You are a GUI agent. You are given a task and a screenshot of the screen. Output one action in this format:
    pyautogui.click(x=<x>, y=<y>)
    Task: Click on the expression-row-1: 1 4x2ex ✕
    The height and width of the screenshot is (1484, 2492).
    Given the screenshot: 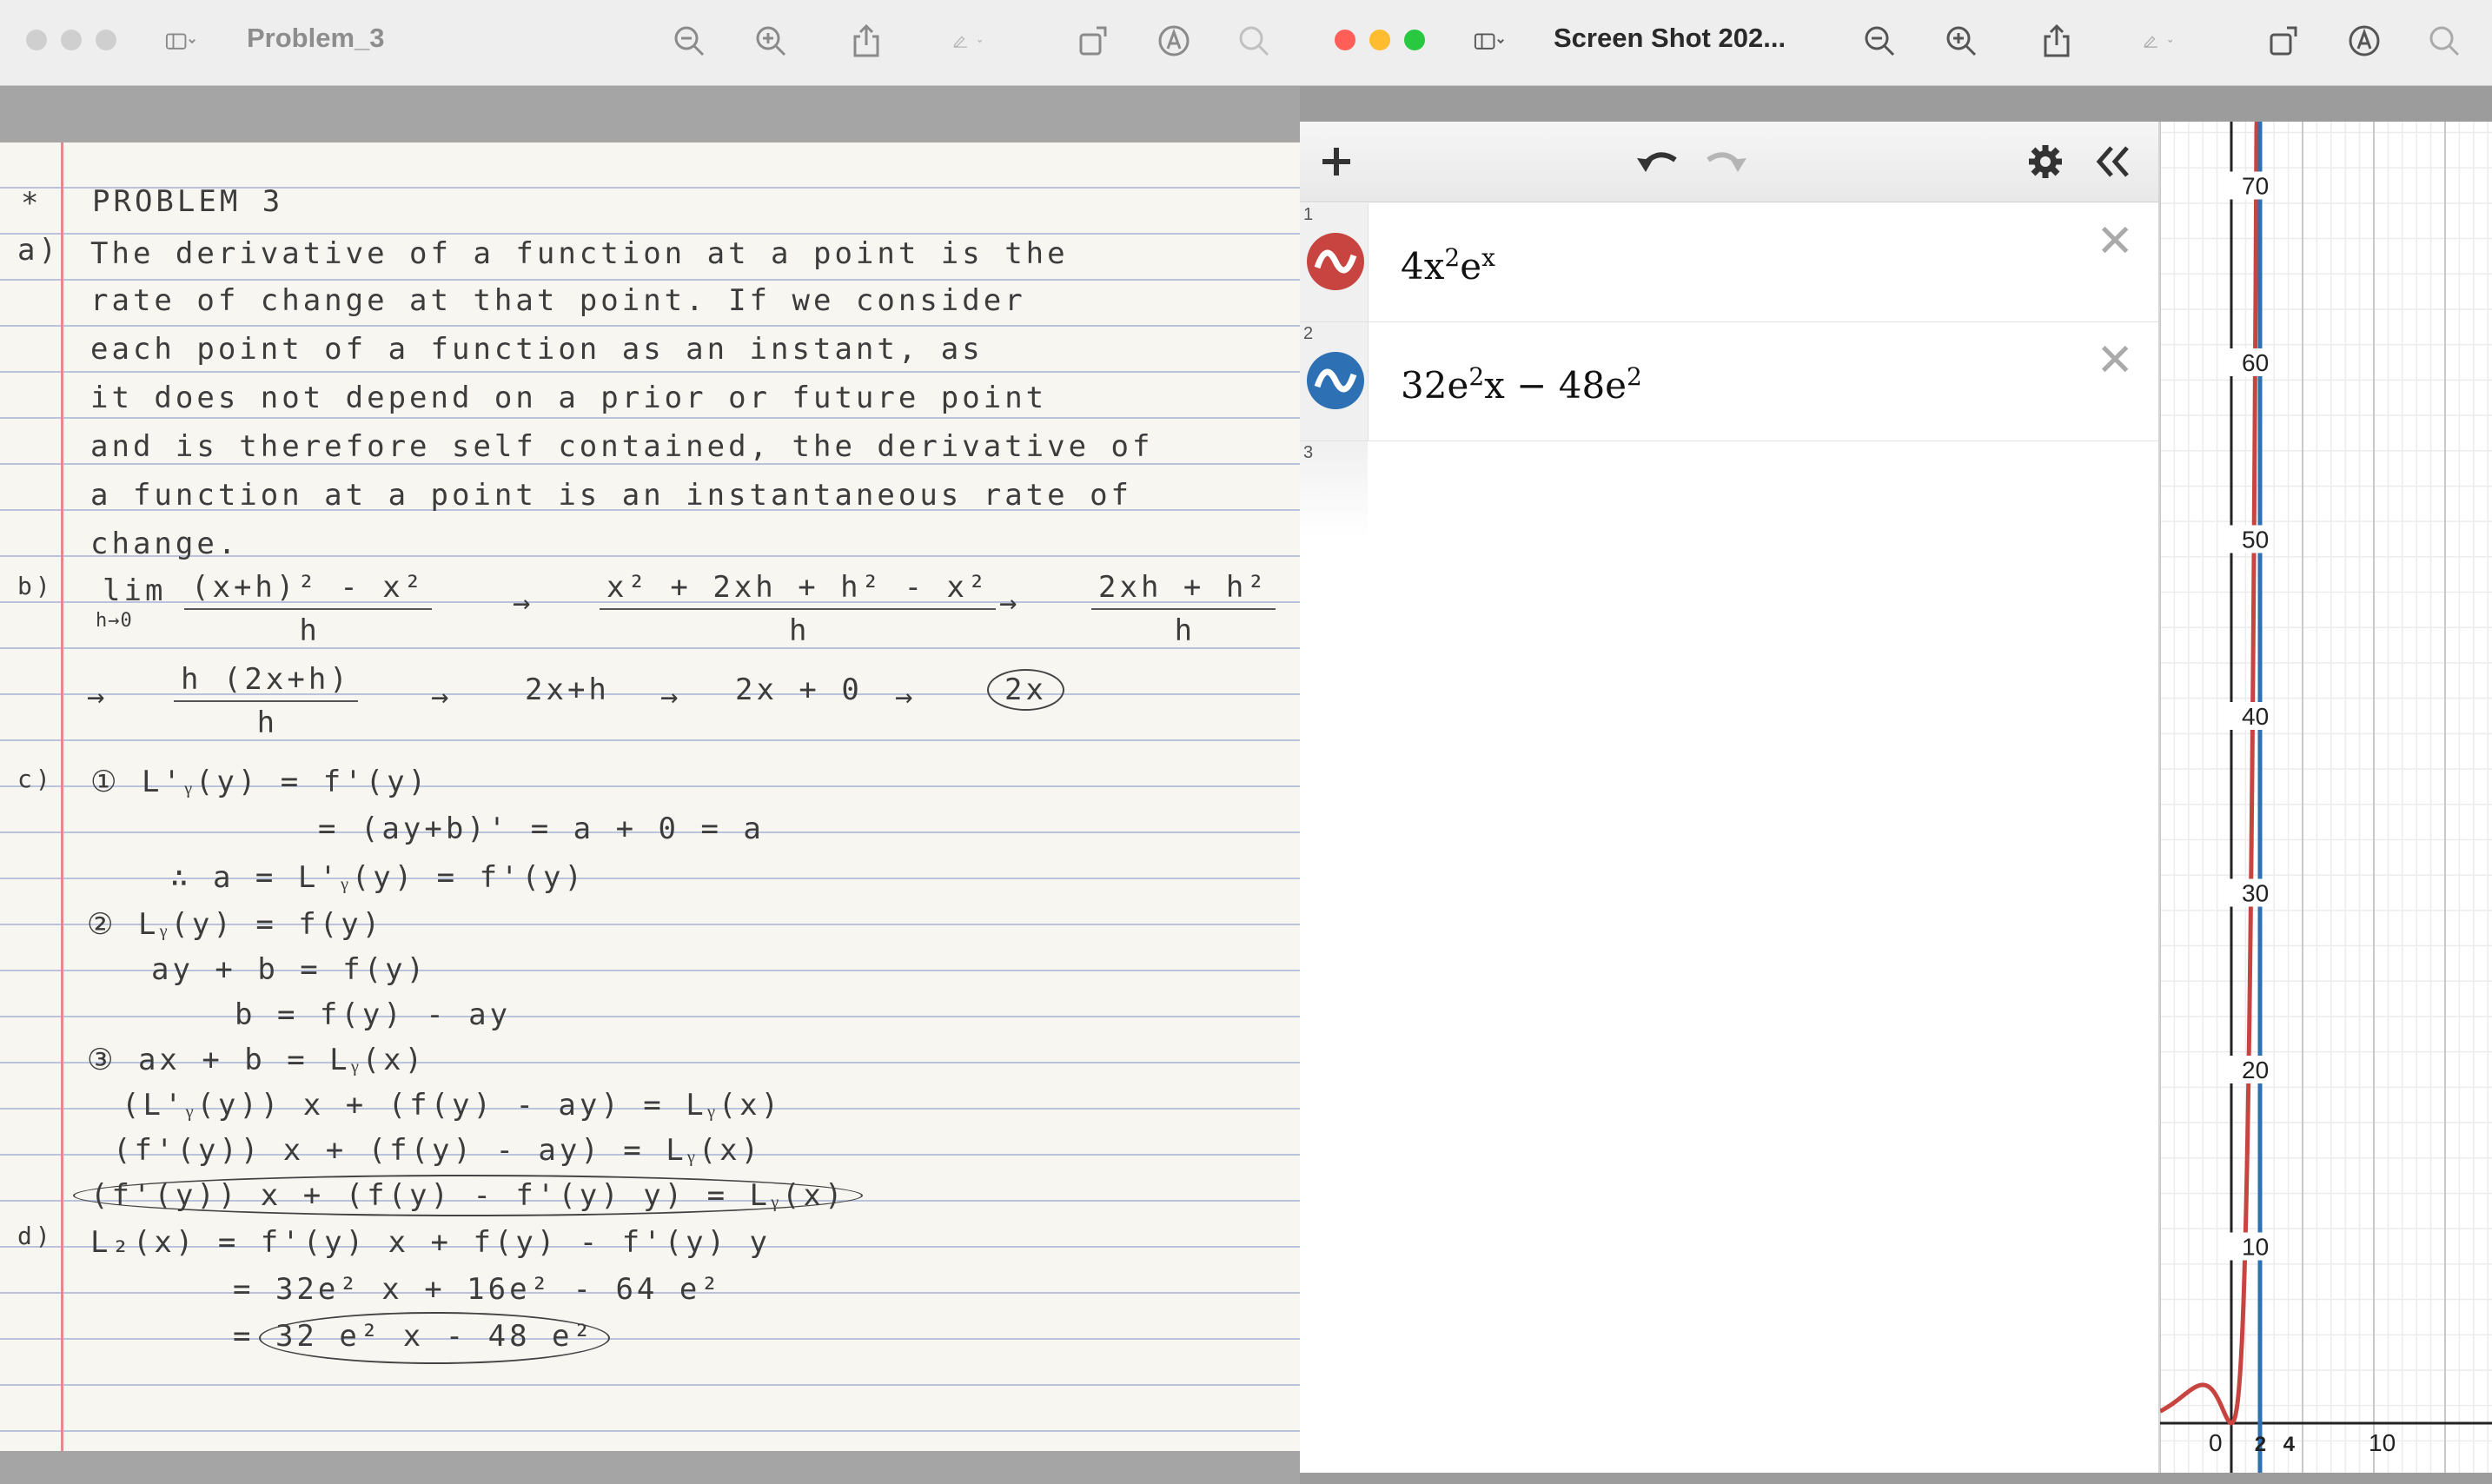 What is the action you would take?
    pyautogui.click(x=1729, y=262)
    